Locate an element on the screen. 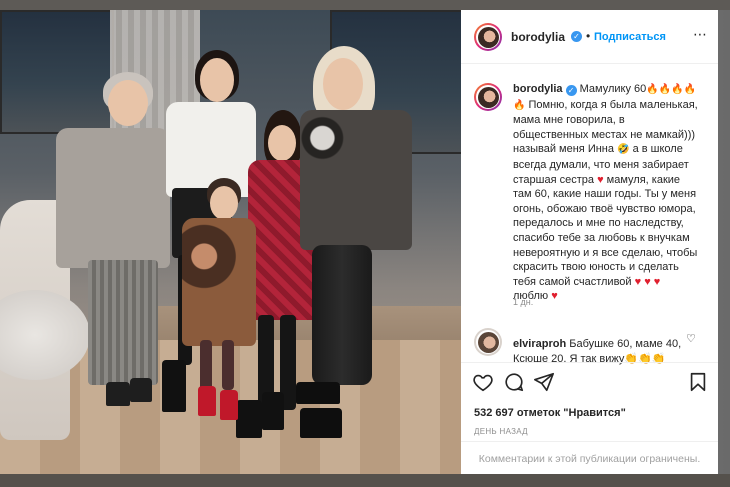 This screenshot has width=730, height=487. background-window is located at coordinates (57, 72).